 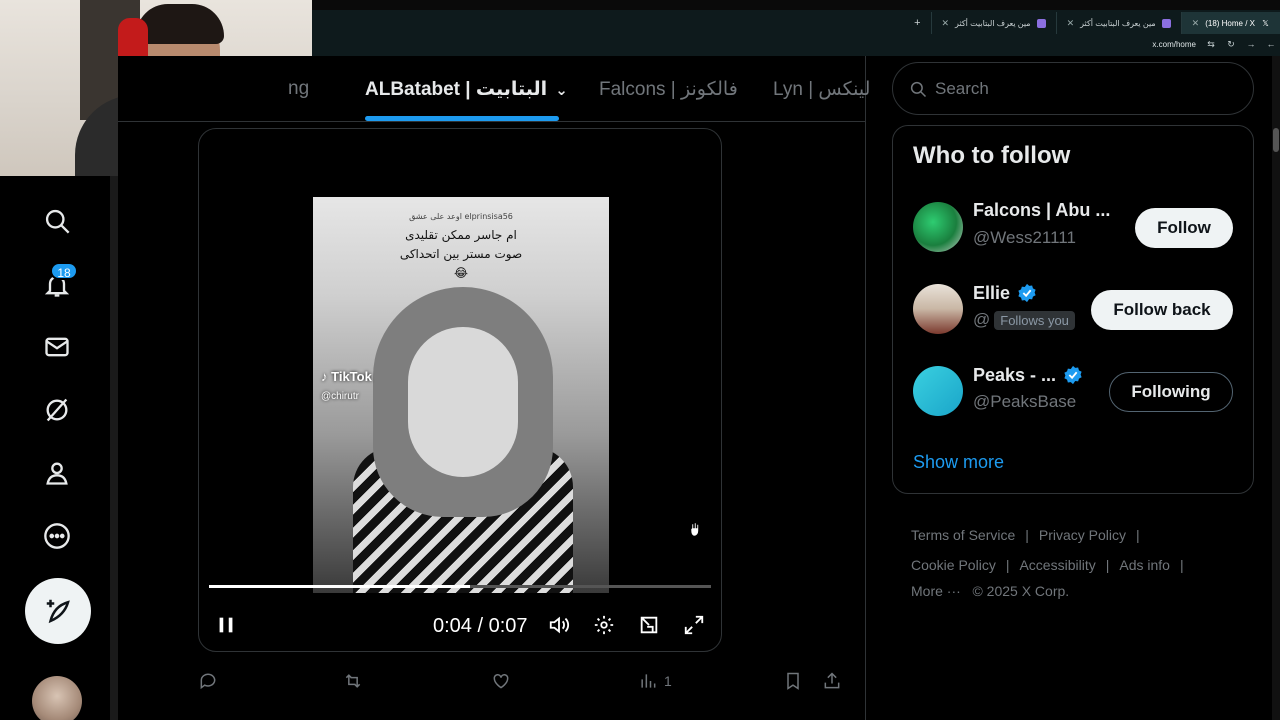 I want to click on settings-button, so click(x=604, y=625).